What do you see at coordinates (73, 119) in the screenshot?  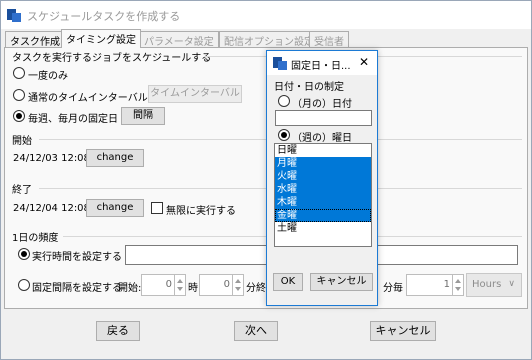 I see `radio-fixed-day-label: 毎週、毎月の固定日` at bounding box center [73, 119].